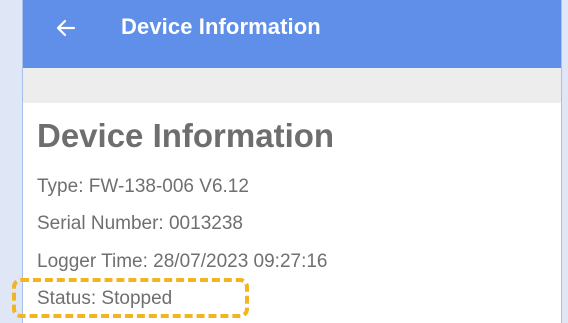 The height and width of the screenshot is (323, 568). Describe the element at coordinates (221, 26) in the screenshot. I see `app-bar-title: Device Information` at that location.